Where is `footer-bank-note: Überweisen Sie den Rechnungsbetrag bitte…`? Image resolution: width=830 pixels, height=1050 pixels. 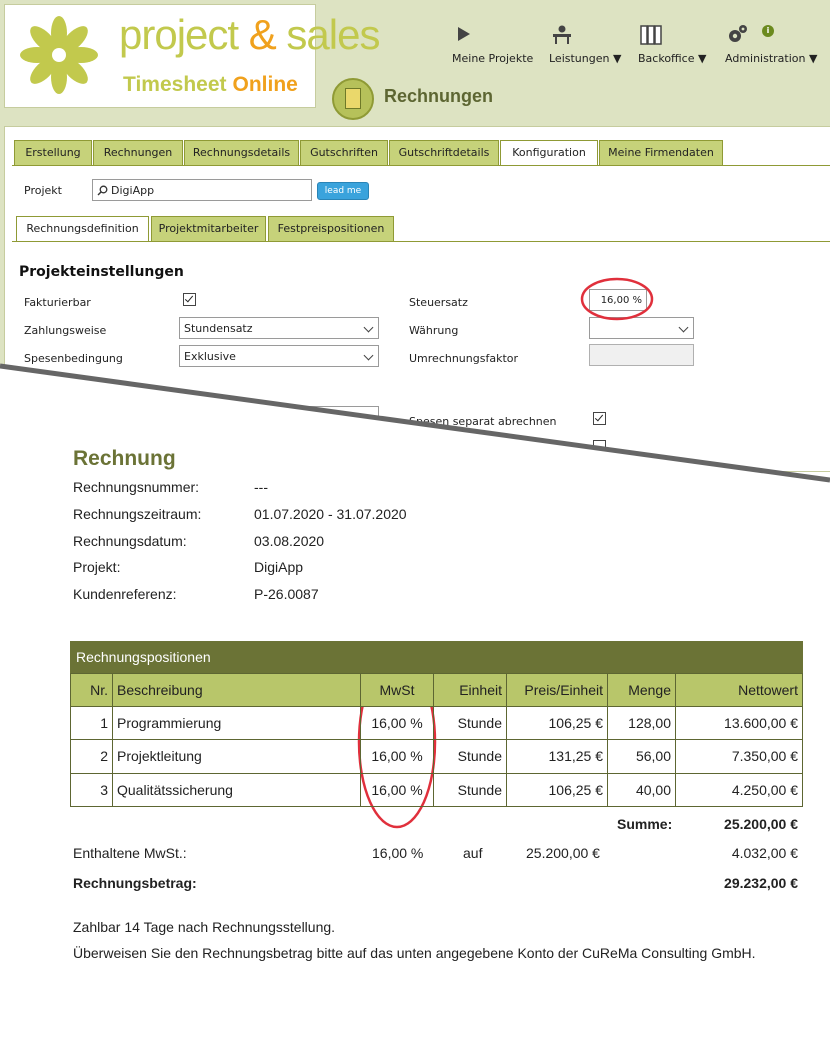
footer-bank-note: Überweisen Sie den Rechnungsbetrag bitte… is located at coordinates (414, 953).